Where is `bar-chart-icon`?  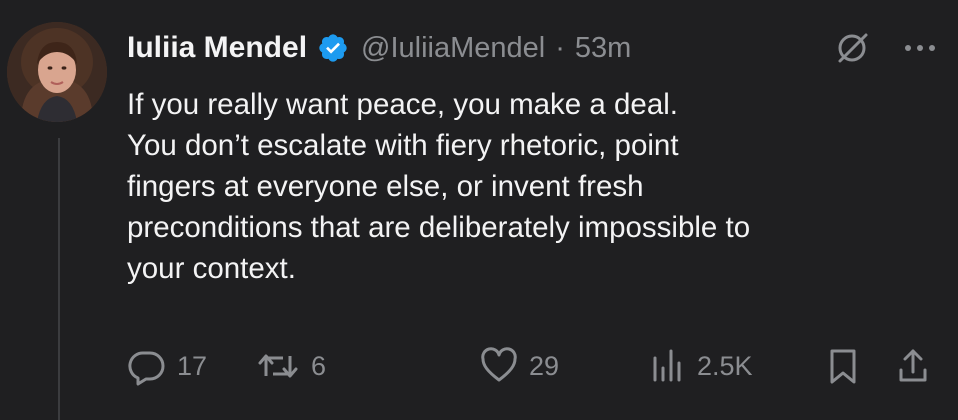
bar-chart-icon is located at coordinates (667, 365).